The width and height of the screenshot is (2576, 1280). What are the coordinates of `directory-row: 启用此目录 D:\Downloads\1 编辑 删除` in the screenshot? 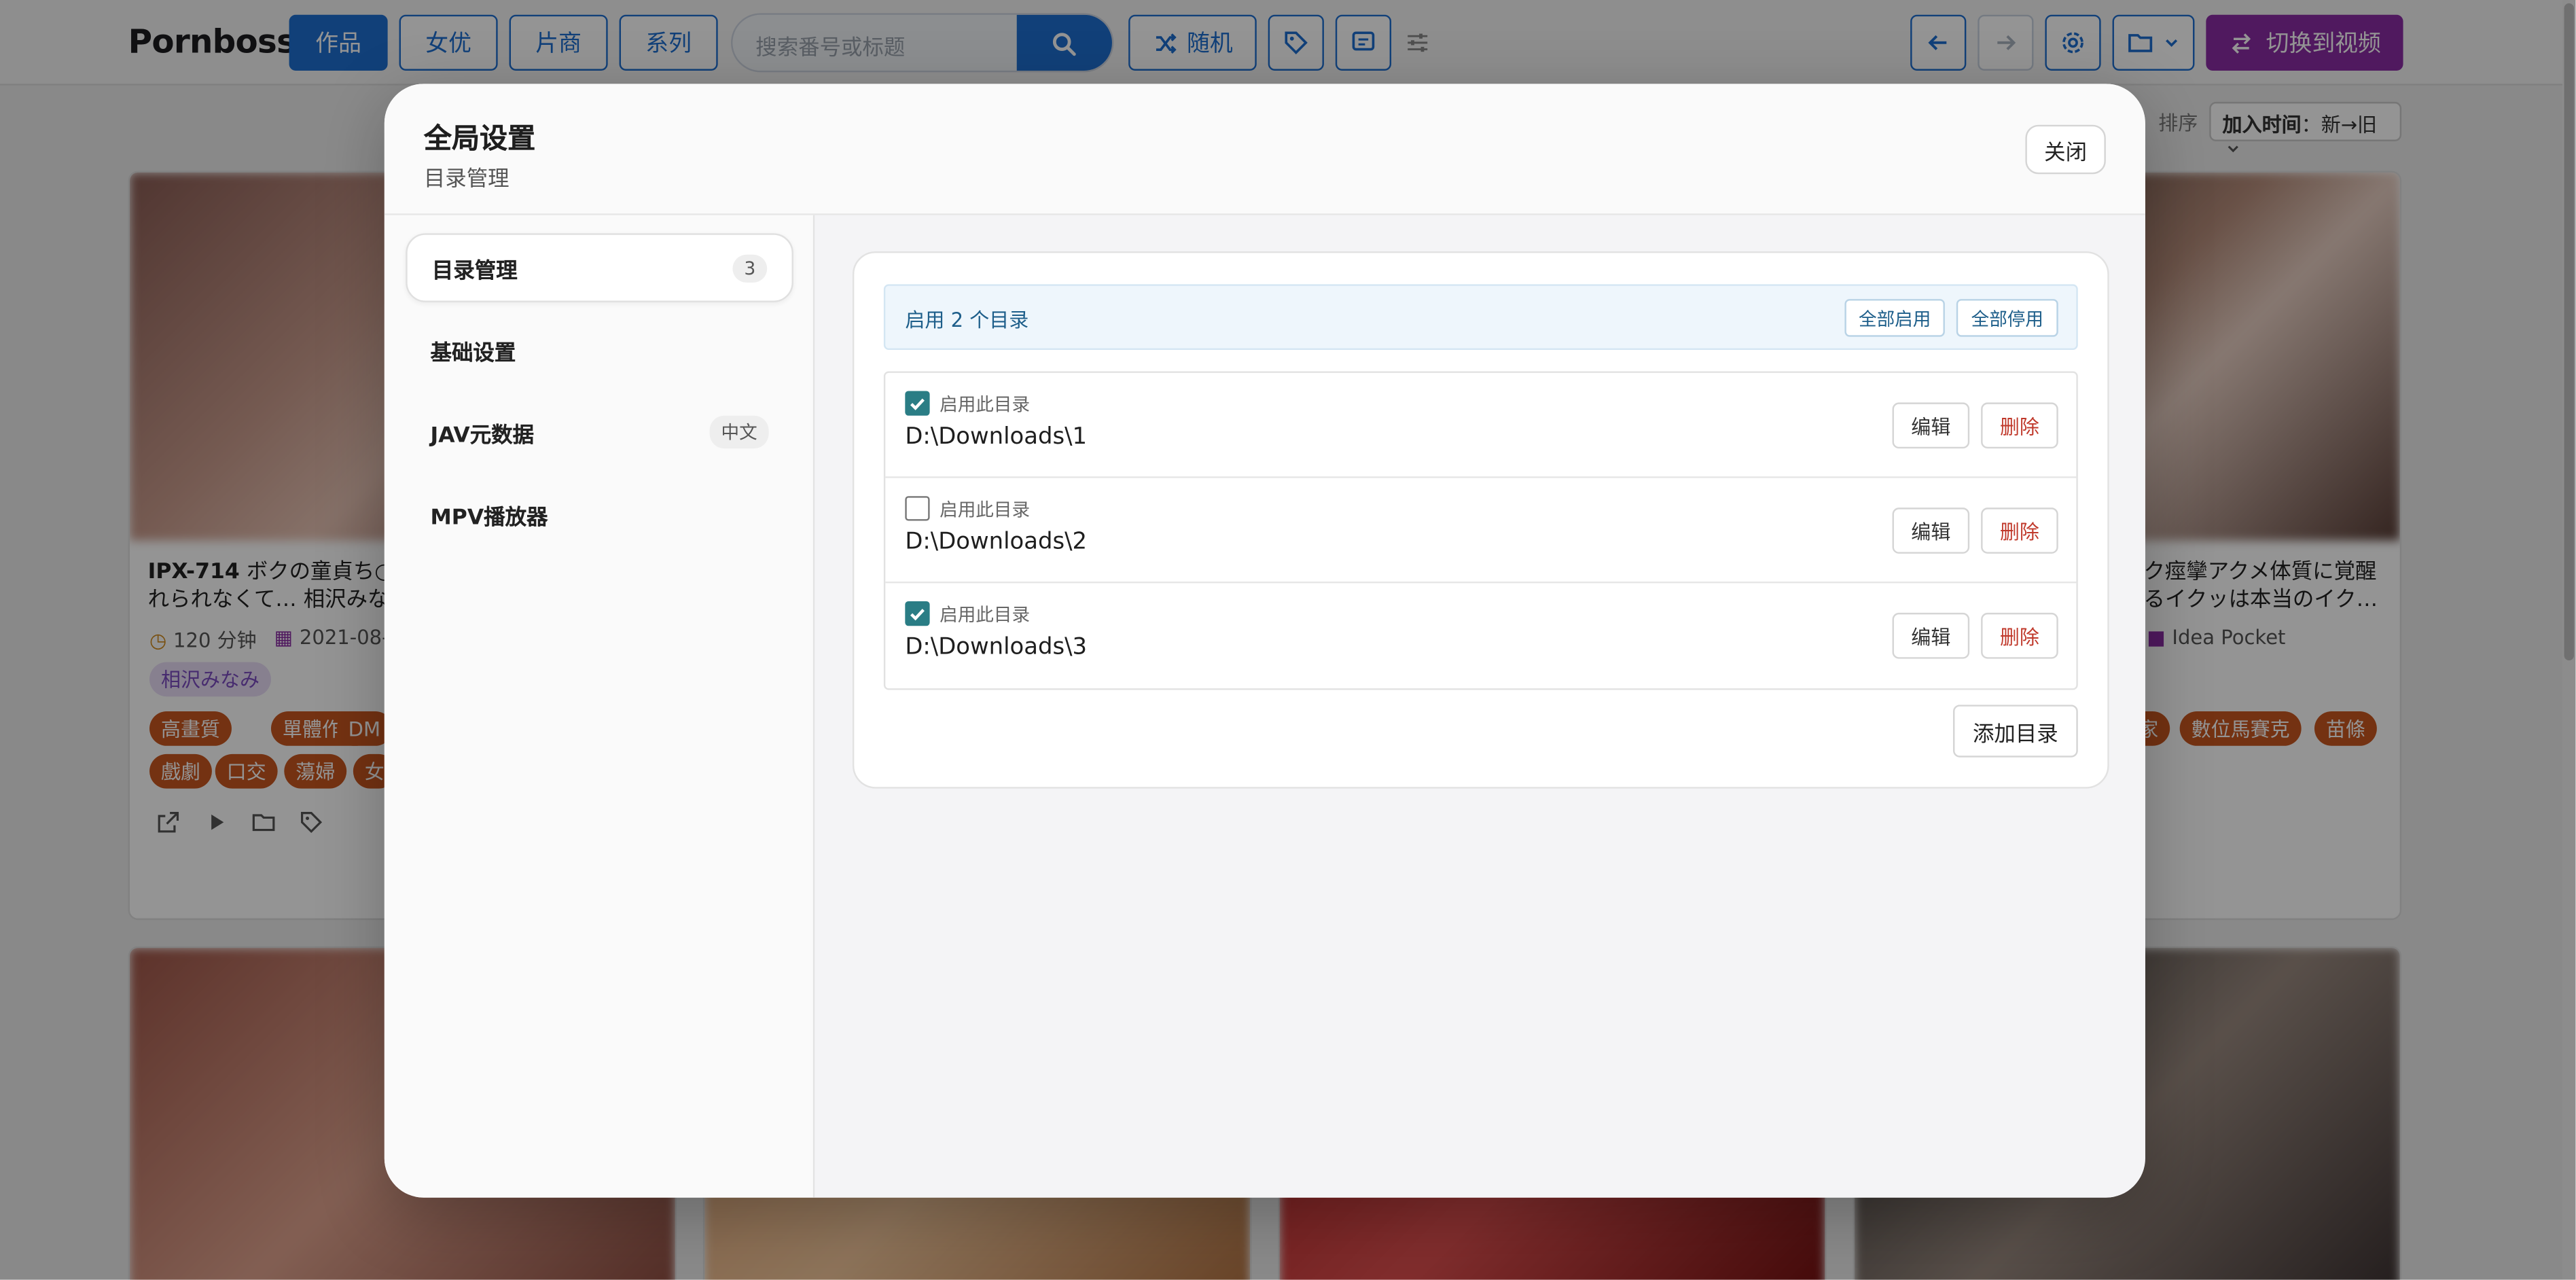 It's located at (1481, 425).